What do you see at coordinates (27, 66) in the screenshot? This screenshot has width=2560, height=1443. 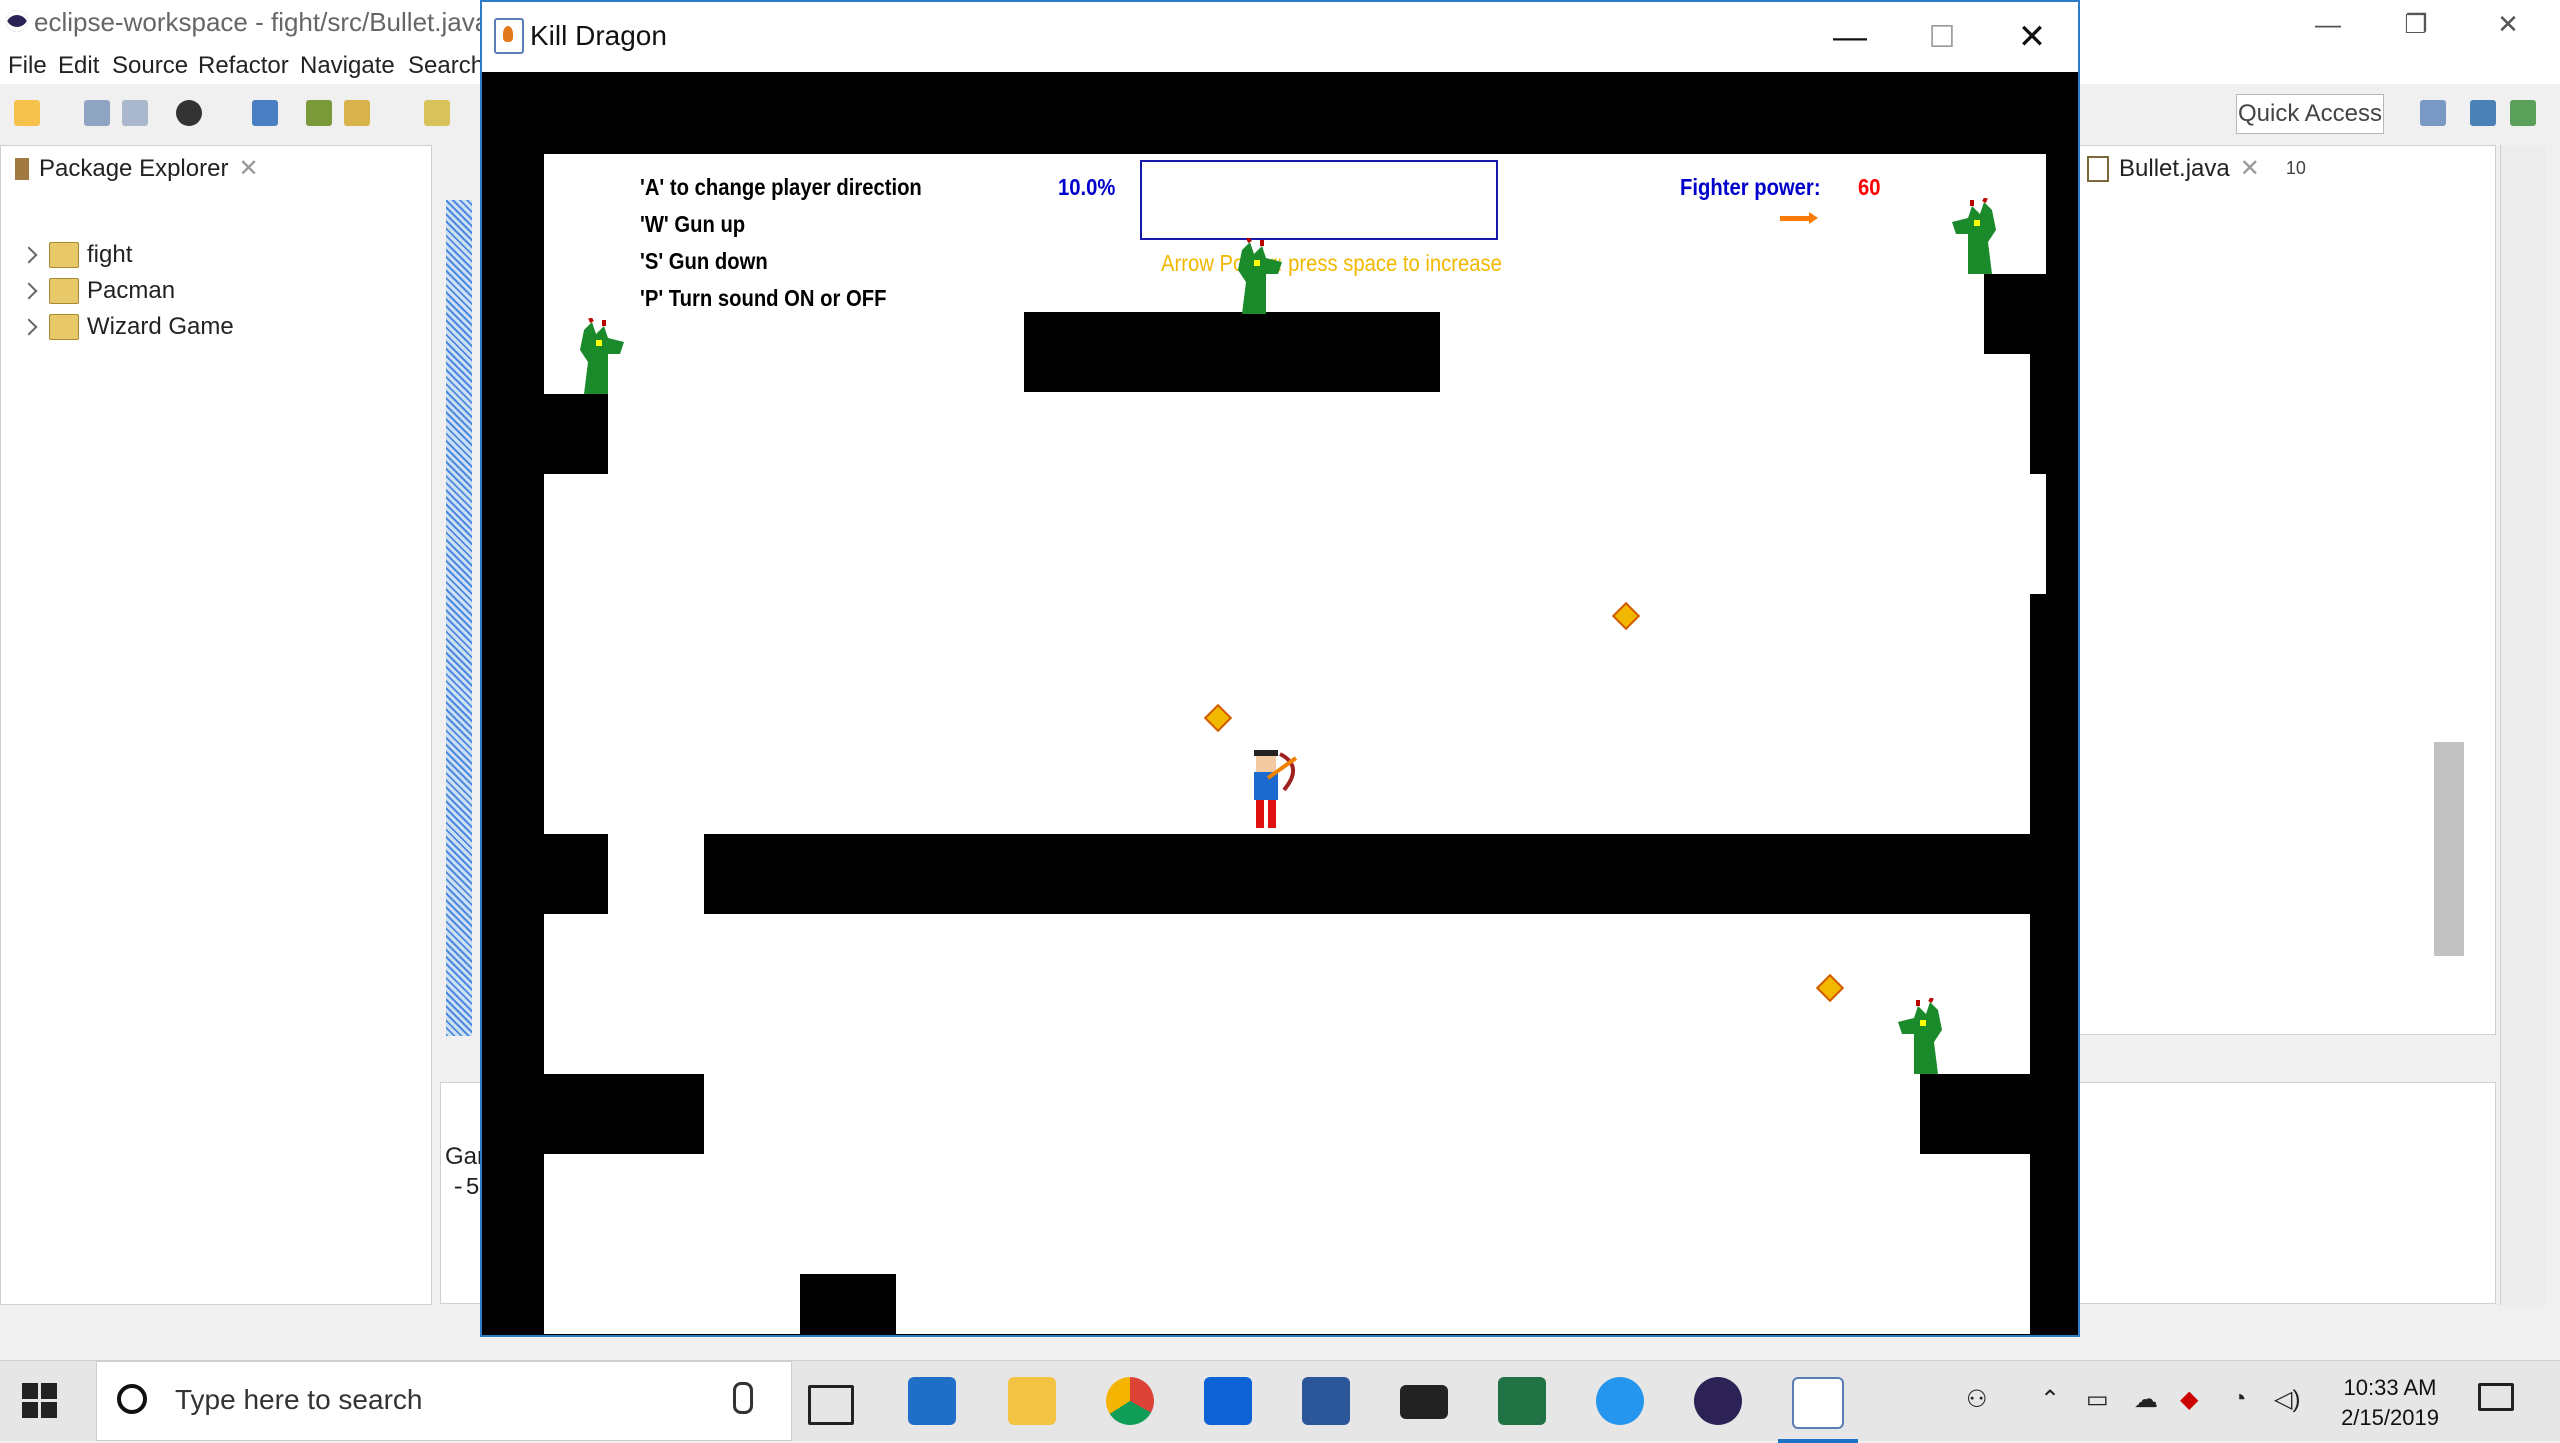 I see `menu-file: File` at bounding box center [27, 66].